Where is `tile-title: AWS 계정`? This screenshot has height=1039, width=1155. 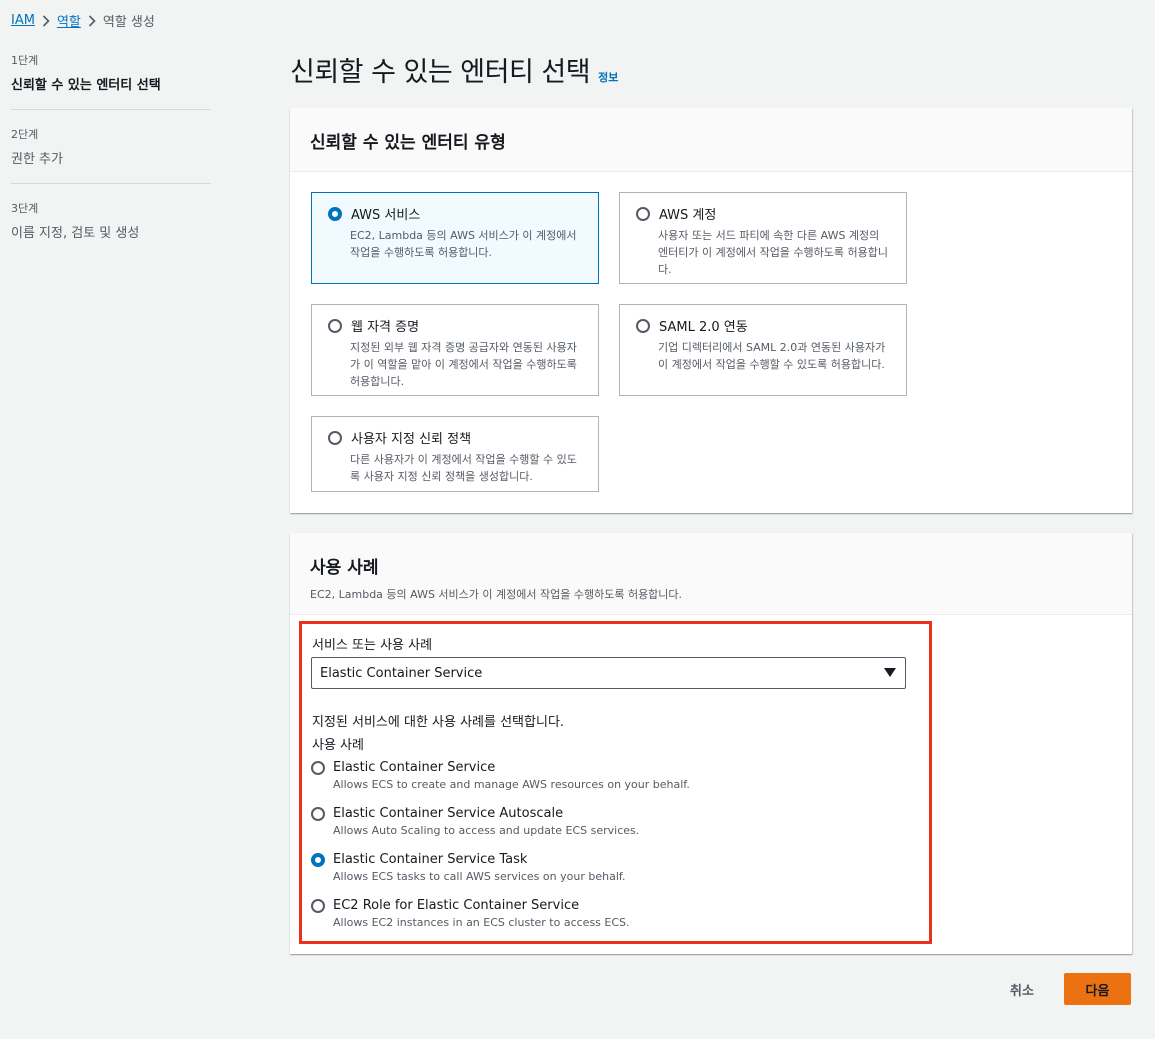 tile-title: AWS 계정 is located at coordinates (688, 215).